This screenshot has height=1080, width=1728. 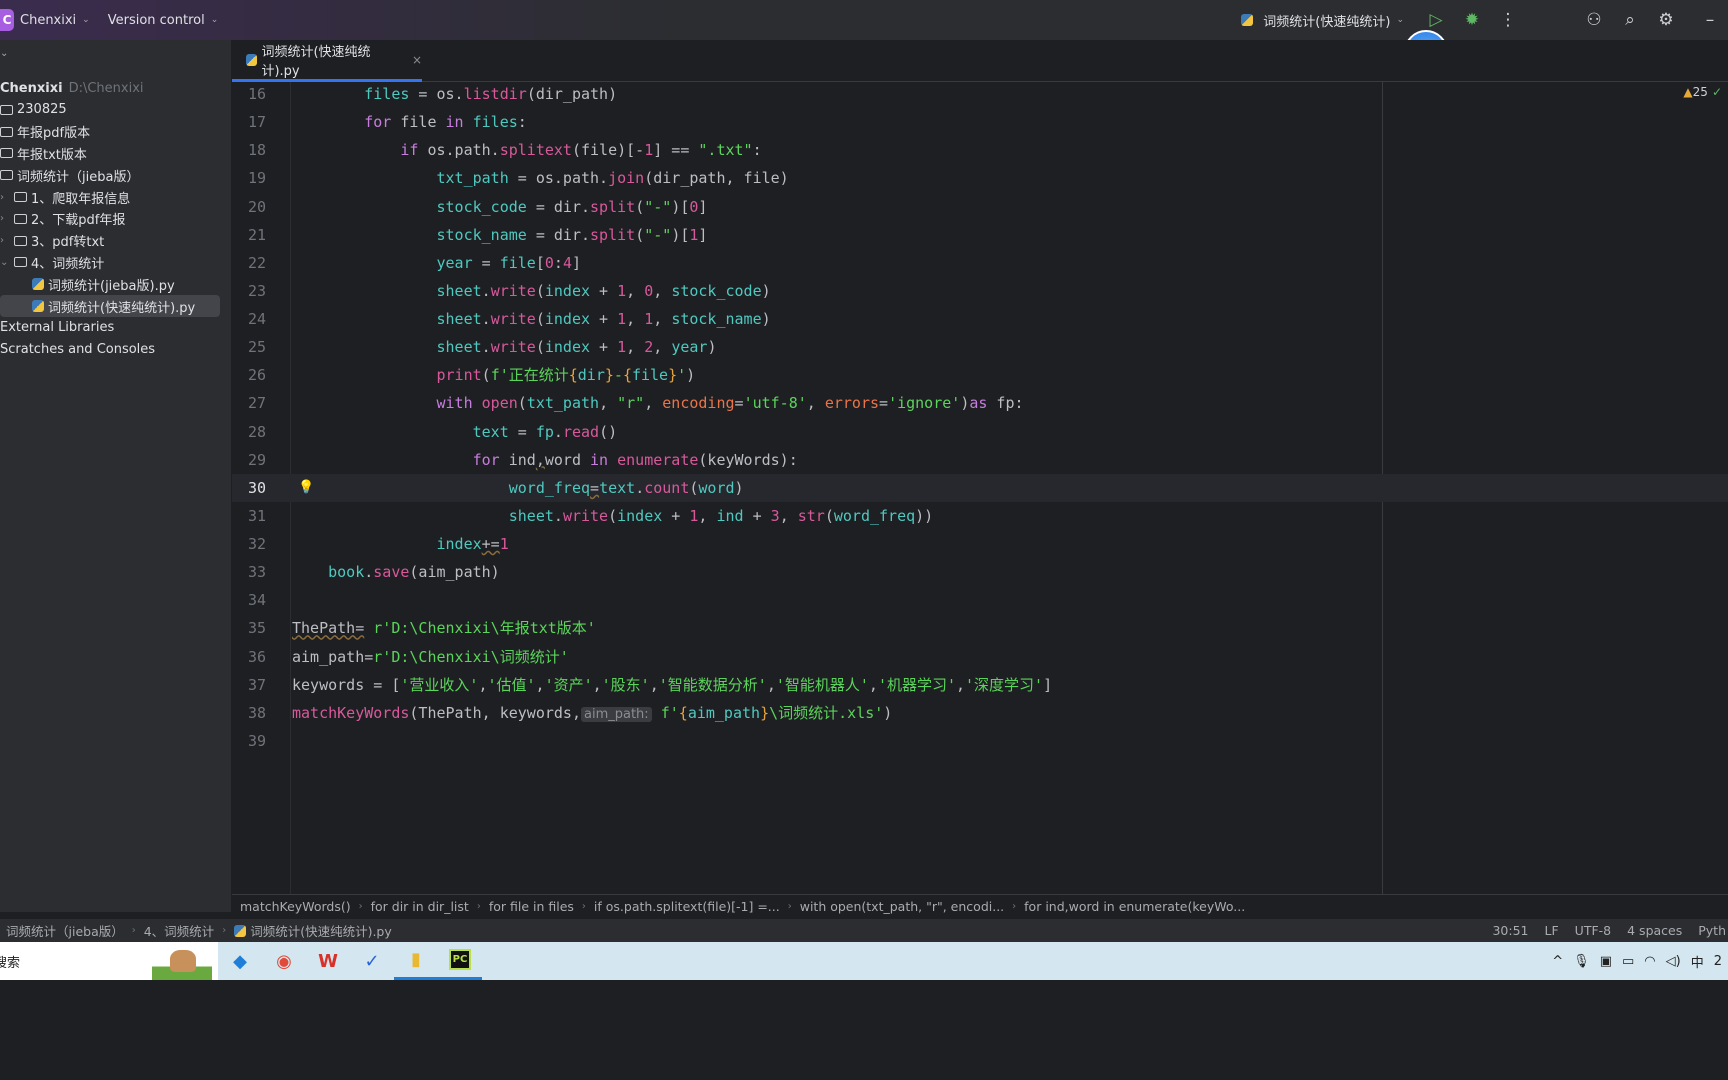 What do you see at coordinates (116, 262) in the screenshot?
I see `tree-item: ⌄ 4、词频统计` at bounding box center [116, 262].